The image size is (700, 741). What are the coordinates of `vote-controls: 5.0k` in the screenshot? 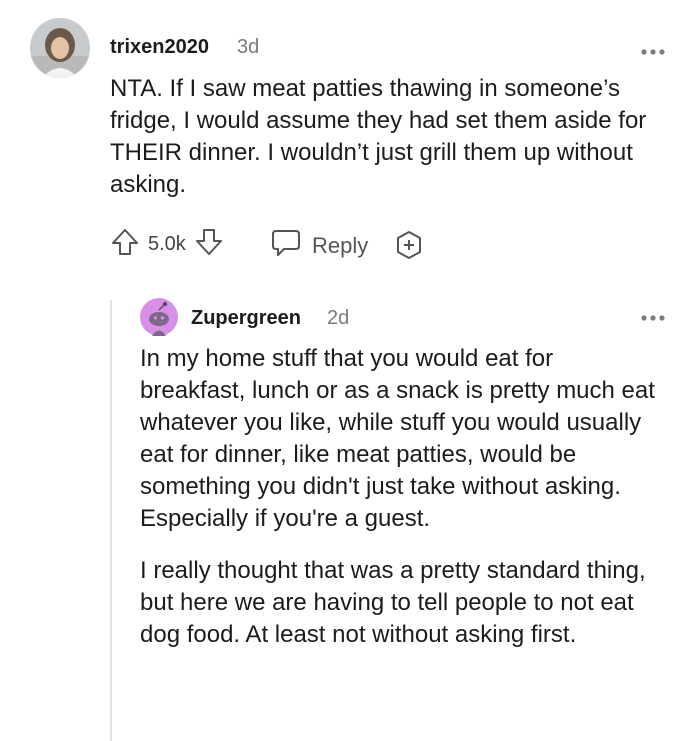 It's located at (167, 244).